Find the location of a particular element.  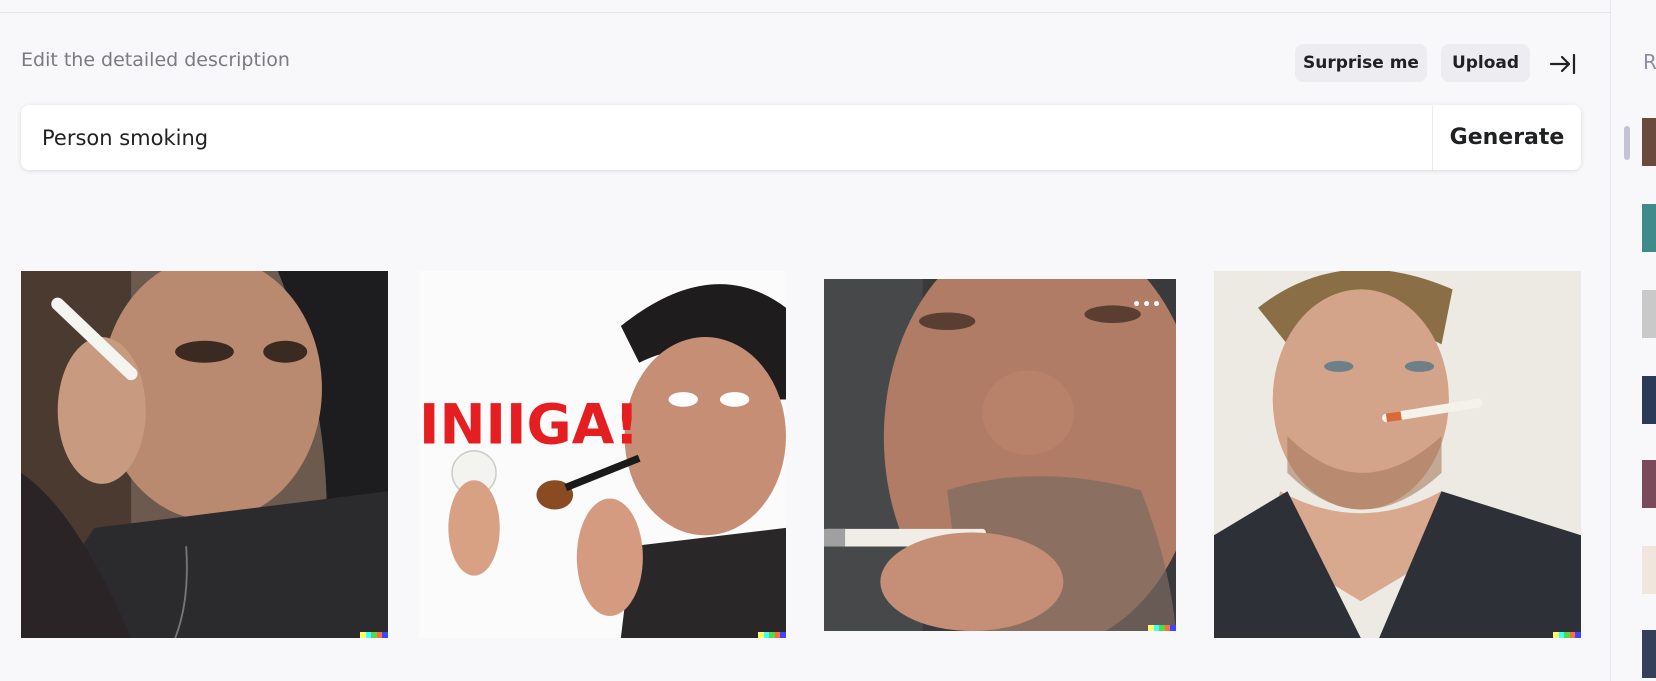

history-scrollbar is located at coordinates (1627, 143).